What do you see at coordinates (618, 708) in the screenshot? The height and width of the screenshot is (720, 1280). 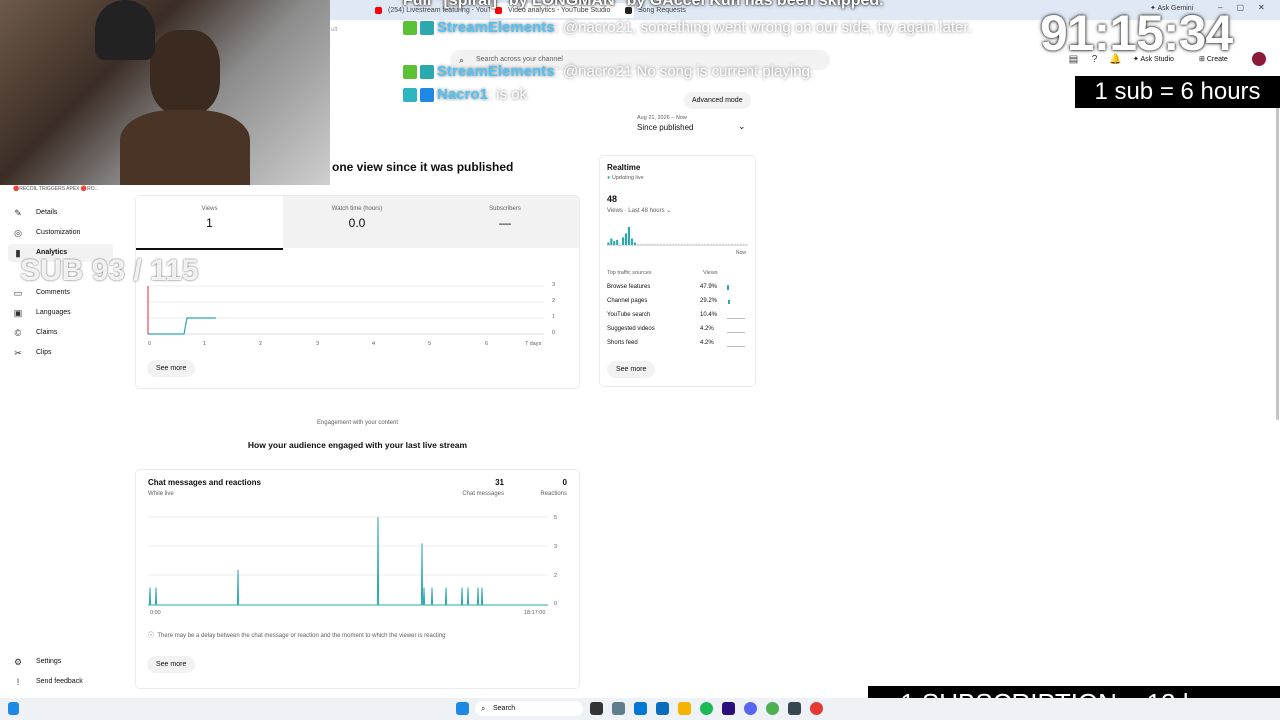 I see `settings-app-icon` at bounding box center [618, 708].